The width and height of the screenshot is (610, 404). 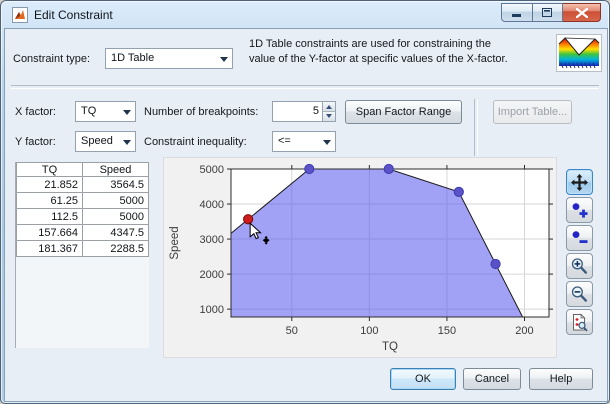 I want to click on constraint-type-dropdown: 1D Table, so click(x=169, y=58).